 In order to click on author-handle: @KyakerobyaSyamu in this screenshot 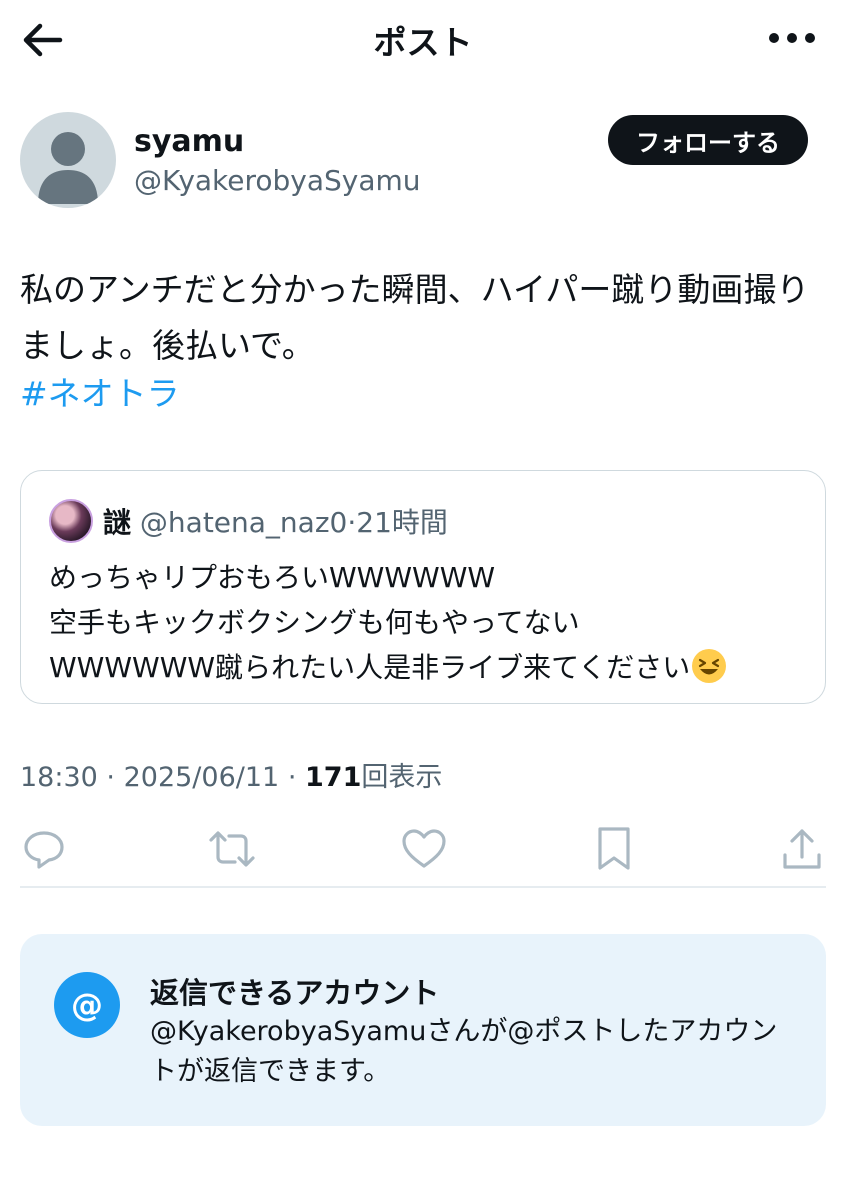, I will do `click(277, 180)`.